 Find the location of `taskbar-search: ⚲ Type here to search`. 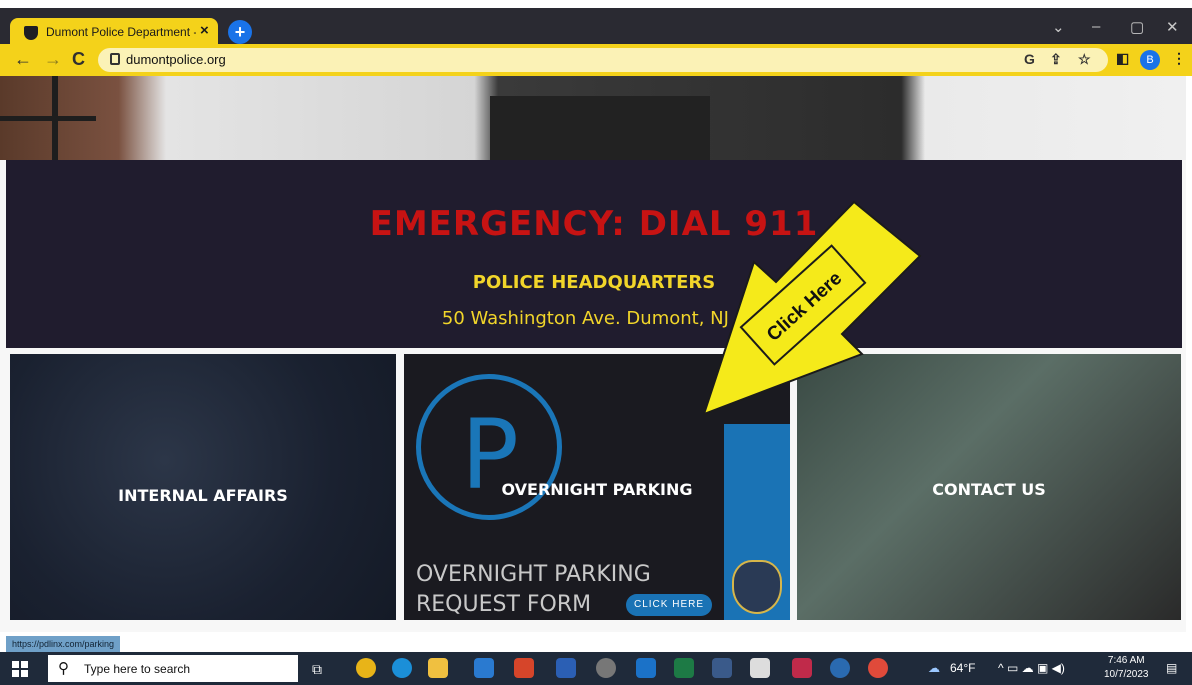

taskbar-search: ⚲ Type here to search is located at coordinates (173, 668).